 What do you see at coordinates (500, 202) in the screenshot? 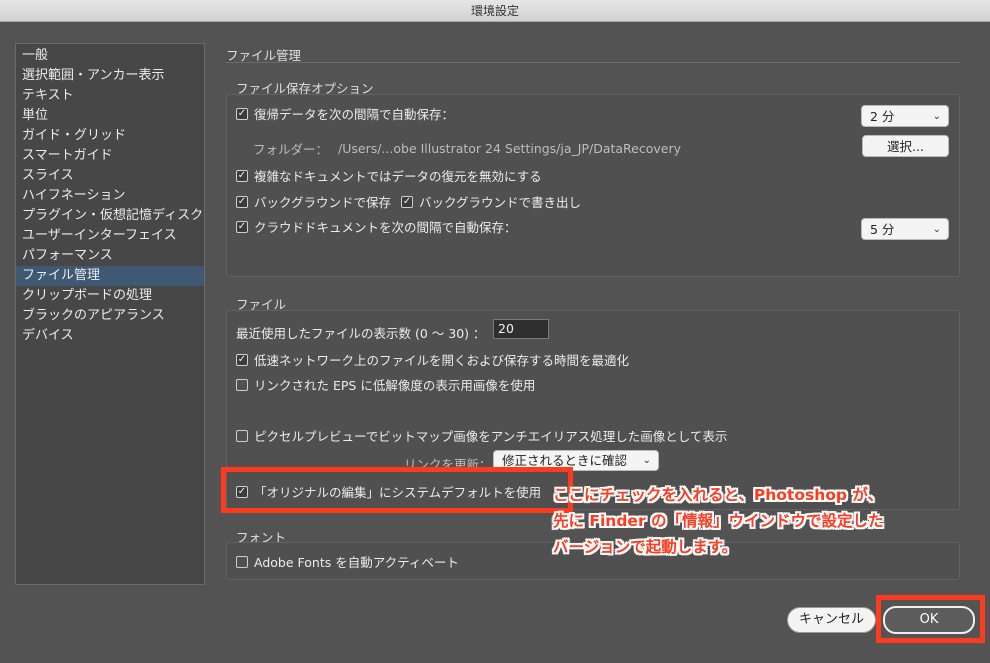
I see `bg-export-label: バックグラウンドで書き出し` at bounding box center [500, 202].